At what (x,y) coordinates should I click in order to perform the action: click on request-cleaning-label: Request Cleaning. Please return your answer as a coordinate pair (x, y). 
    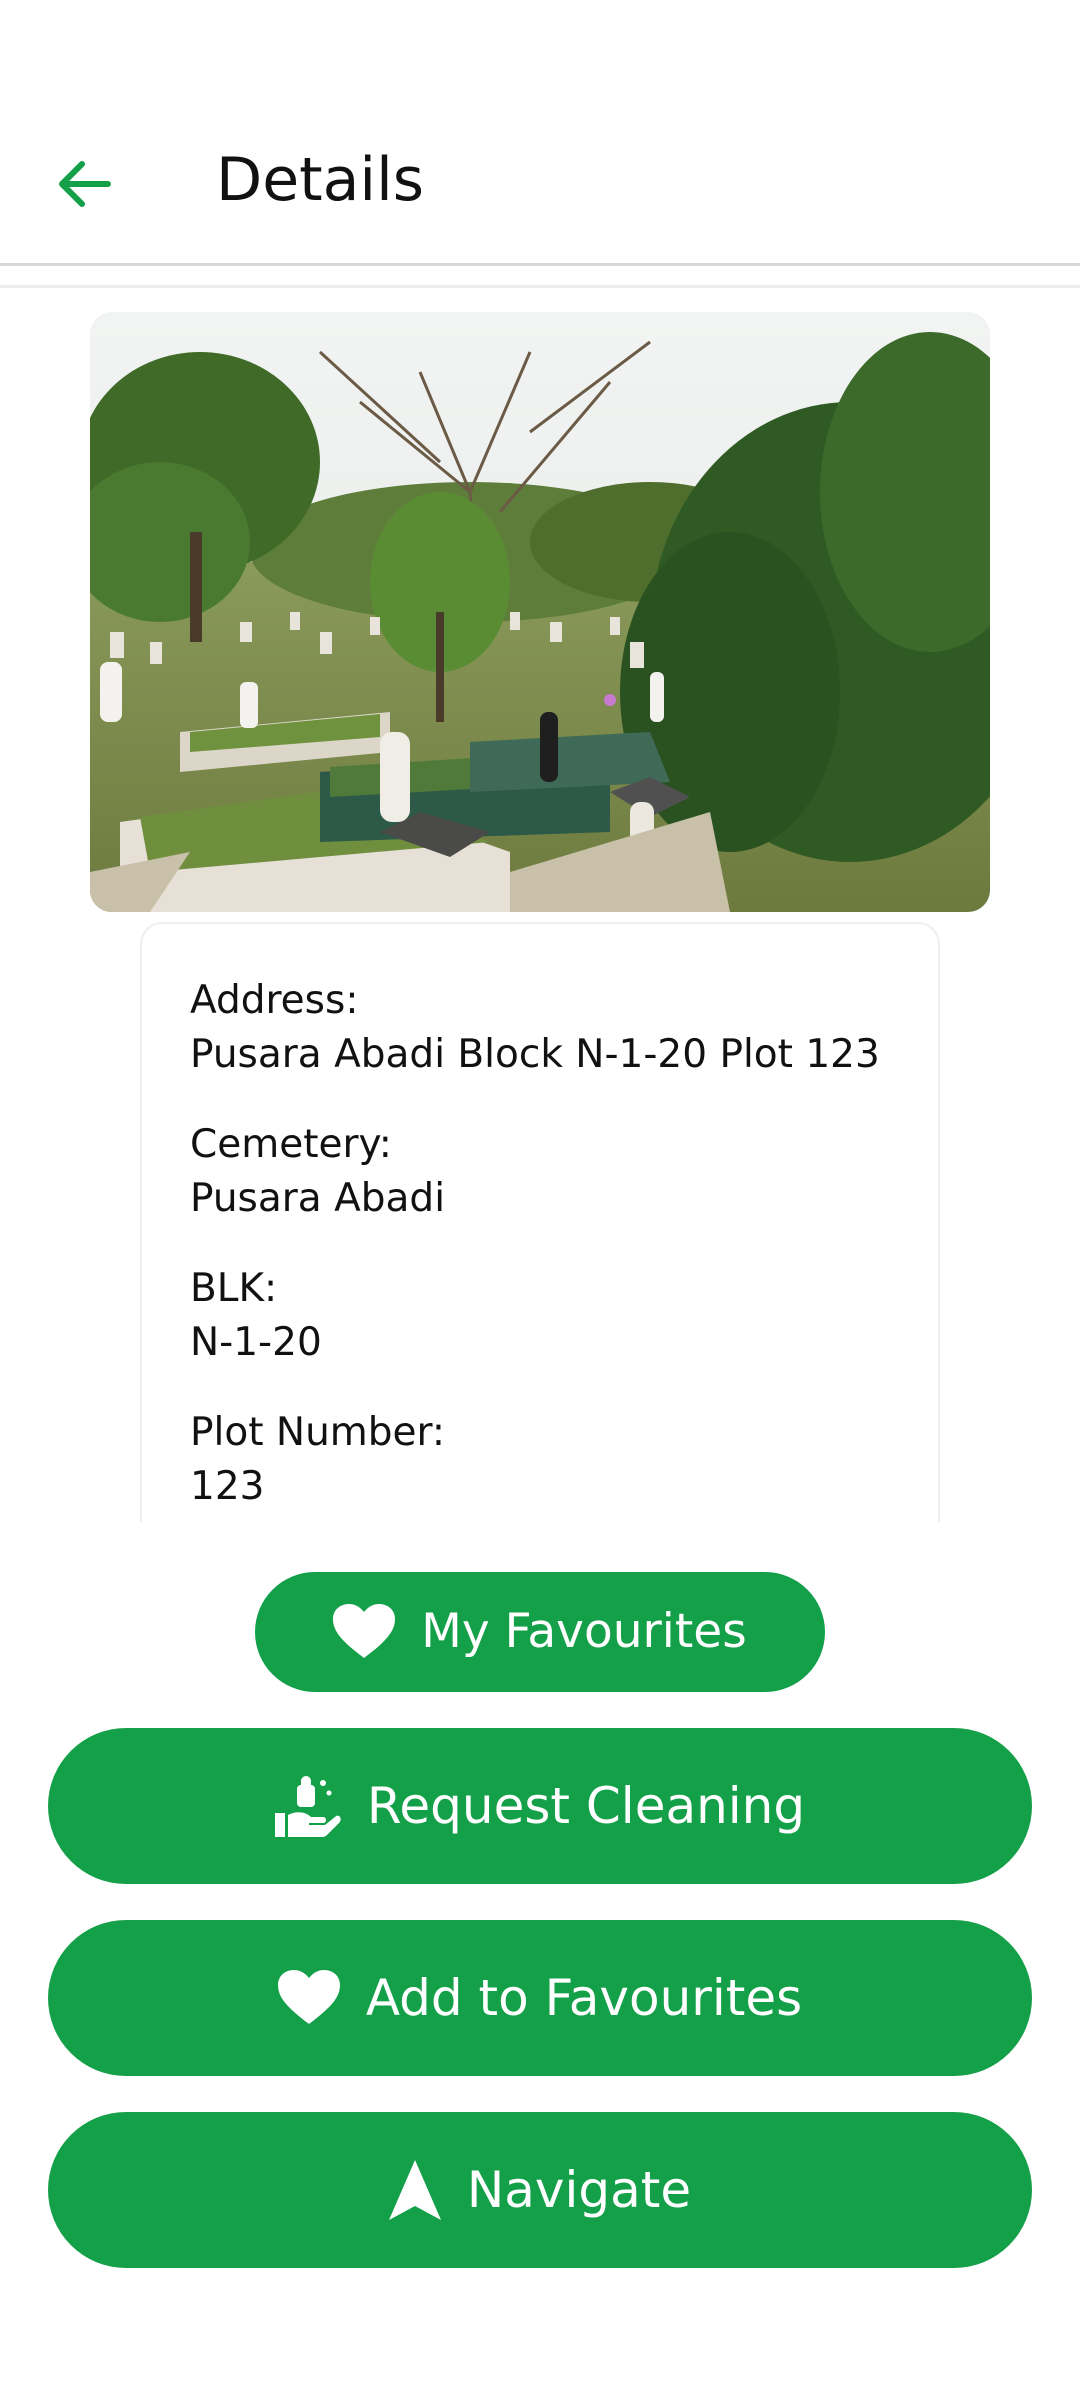
    Looking at the image, I should click on (586, 1806).